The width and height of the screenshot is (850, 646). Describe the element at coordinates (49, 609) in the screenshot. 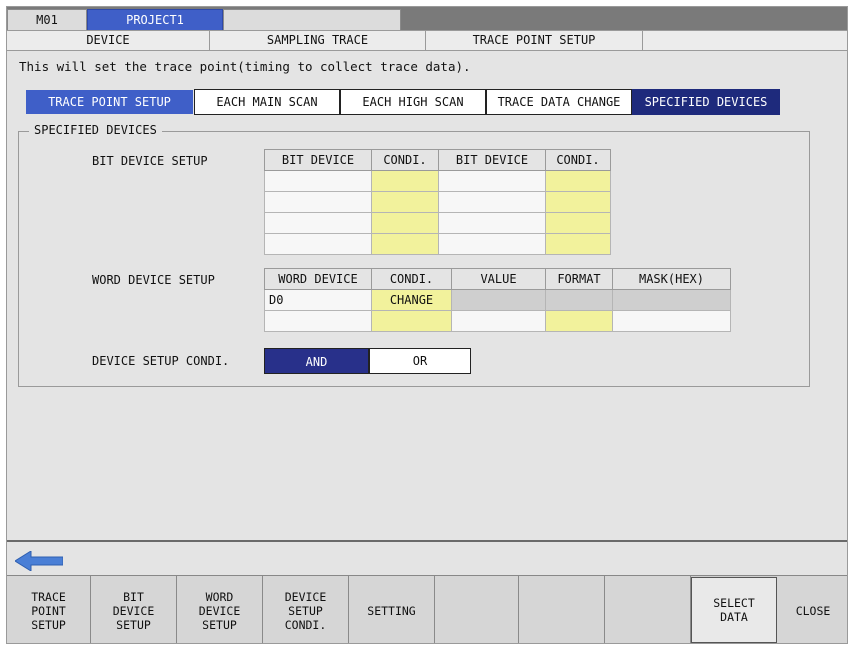

I see `fkey-trace-point-setup: TRACE POINT SETUP` at that location.